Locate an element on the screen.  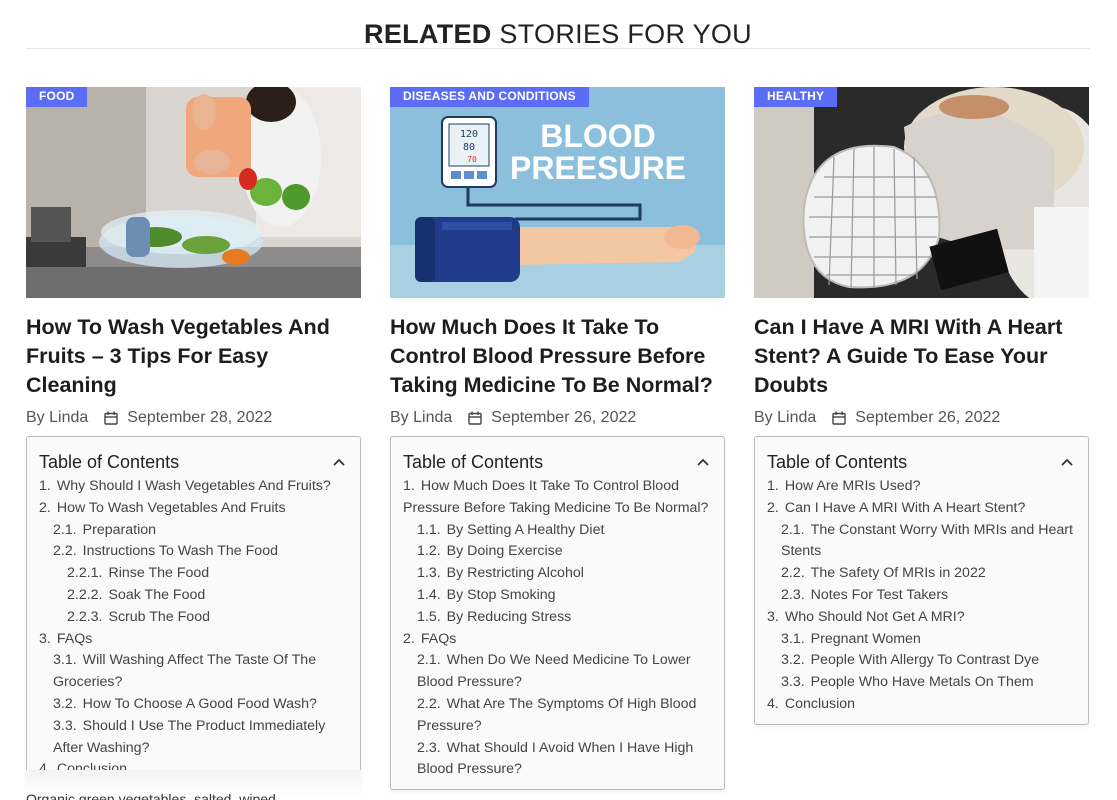
toc-item: 2.1. Preparation is located at coordinates (193, 531).